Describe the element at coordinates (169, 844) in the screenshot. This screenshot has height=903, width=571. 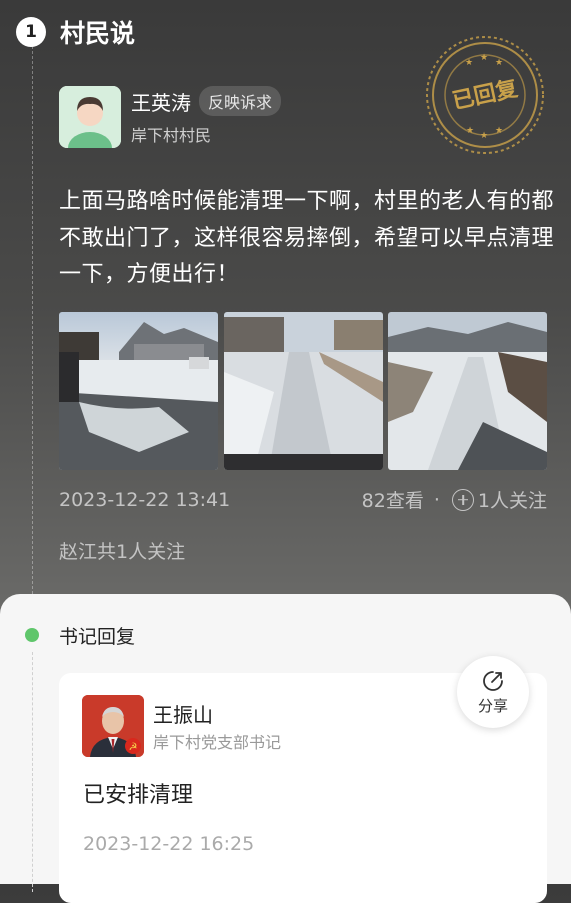
I see `reply-date: 2023-12-22 16:25` at that location.